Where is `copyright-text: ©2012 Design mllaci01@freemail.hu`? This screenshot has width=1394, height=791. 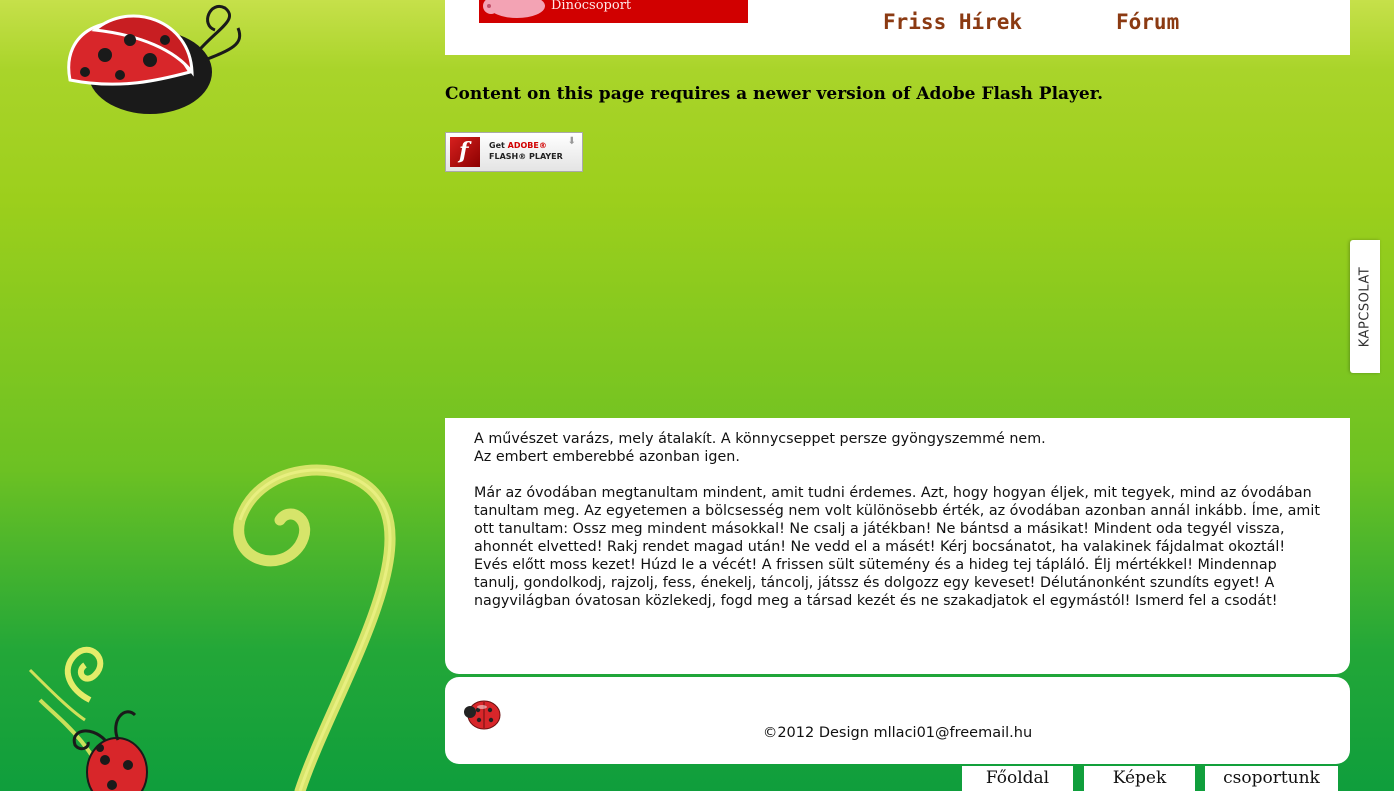
copyright-text: ©2012 Design mllaci01@freemail.hu is located at coordinates (897, 733).